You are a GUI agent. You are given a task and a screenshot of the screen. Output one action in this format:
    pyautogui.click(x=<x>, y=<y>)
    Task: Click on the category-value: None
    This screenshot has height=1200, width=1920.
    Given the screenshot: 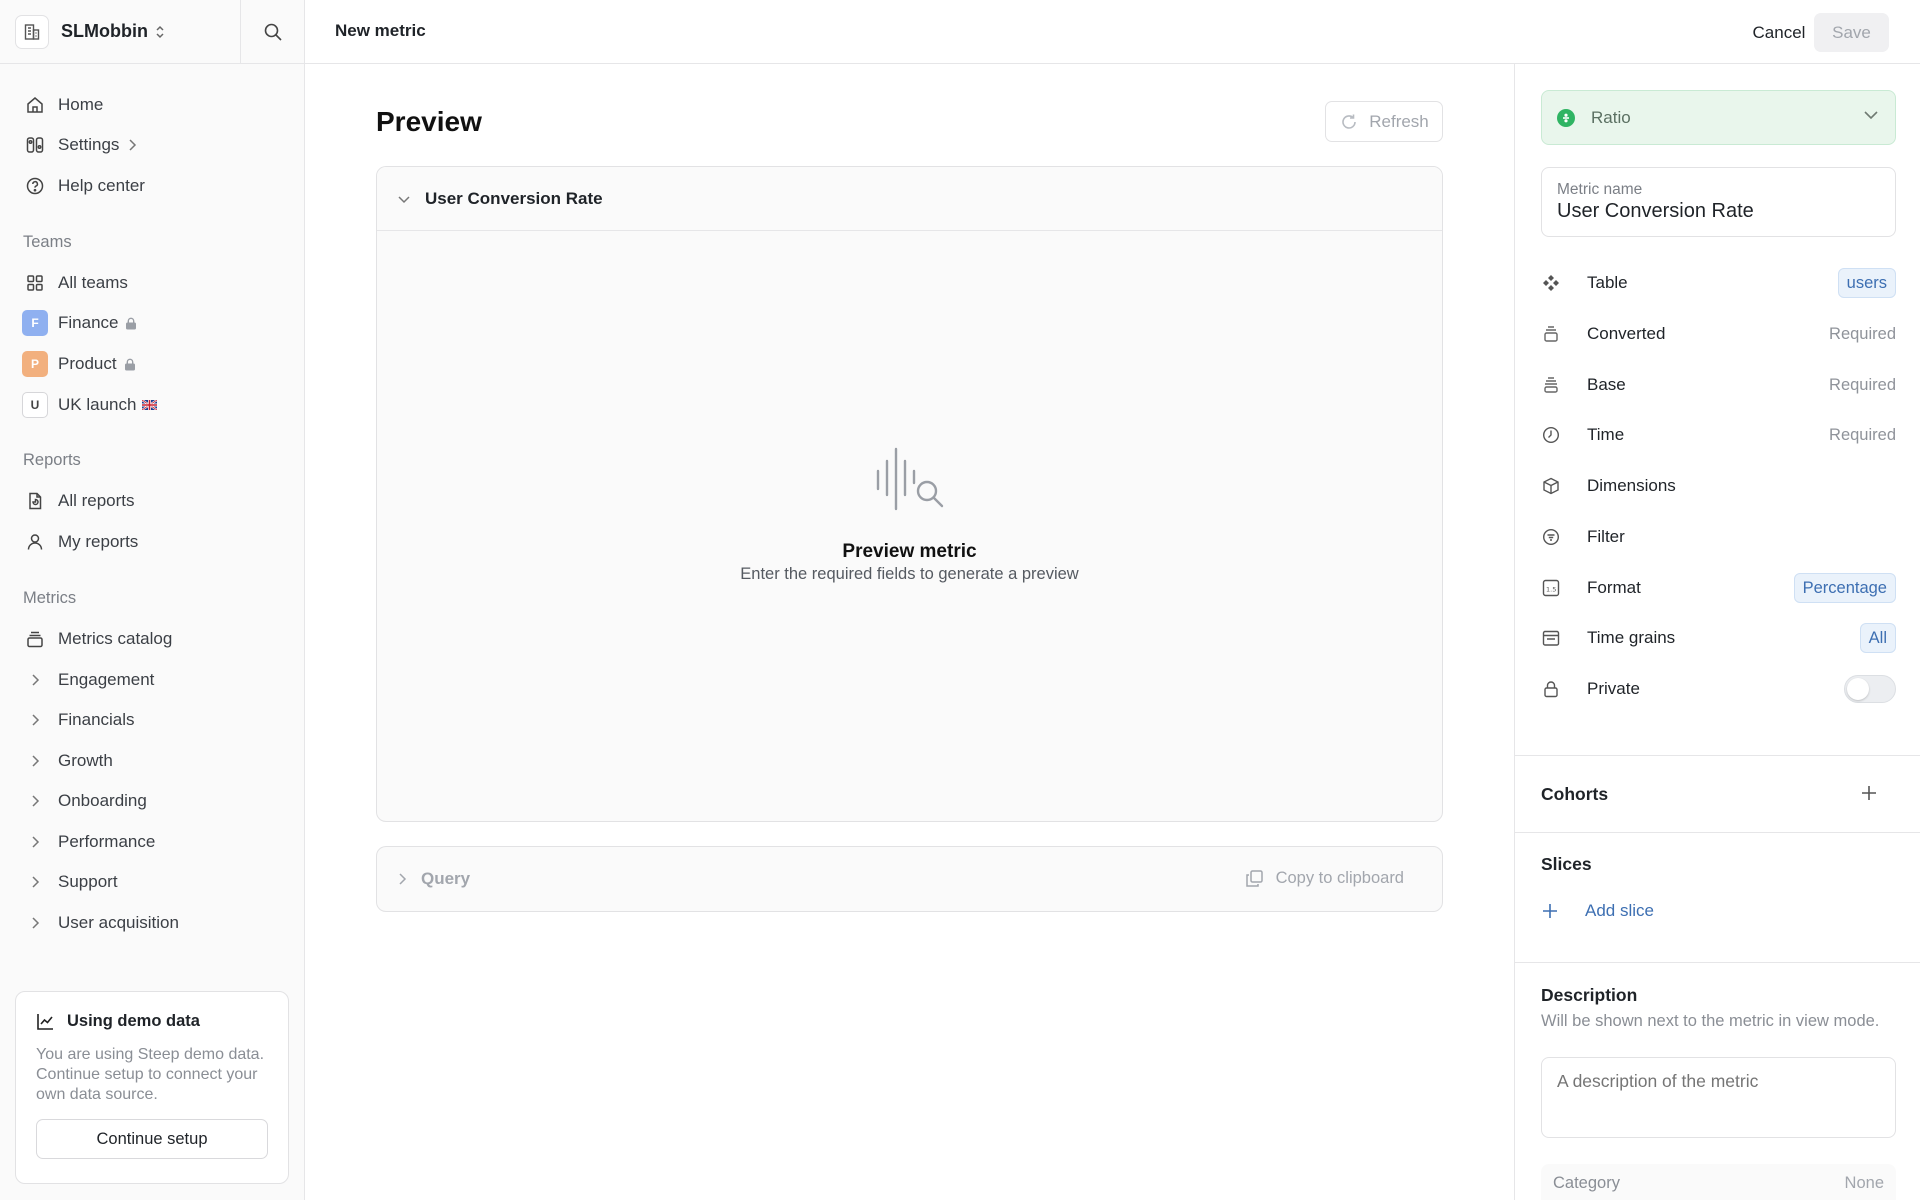 What is the action you would take?
    pyautogui.click(x=1864, y=1183)
    